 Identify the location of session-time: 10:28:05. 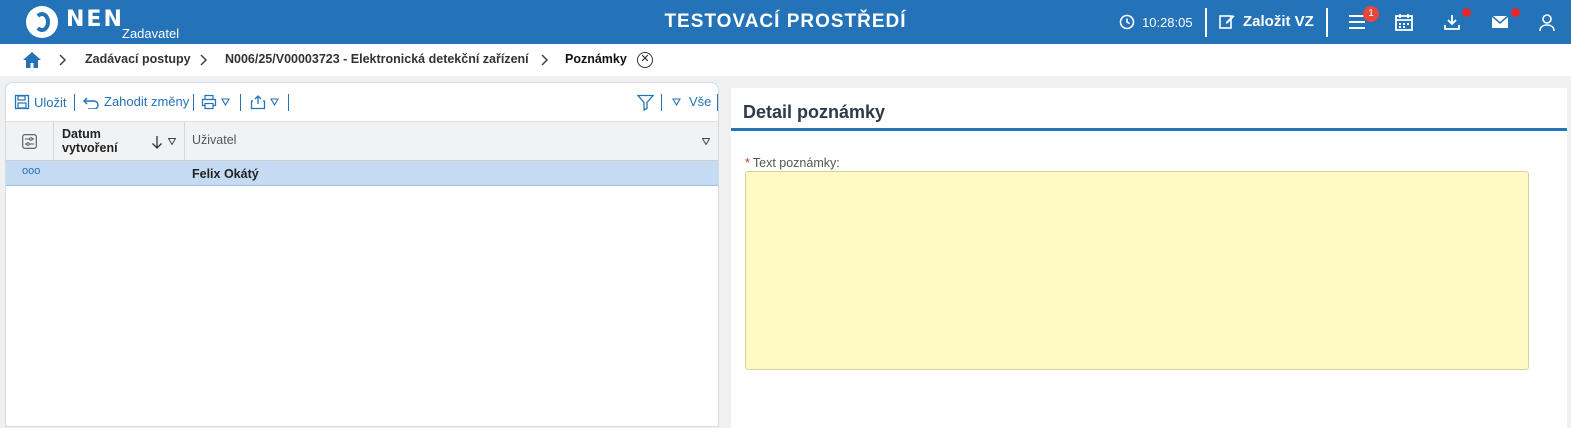
(1167, 22).